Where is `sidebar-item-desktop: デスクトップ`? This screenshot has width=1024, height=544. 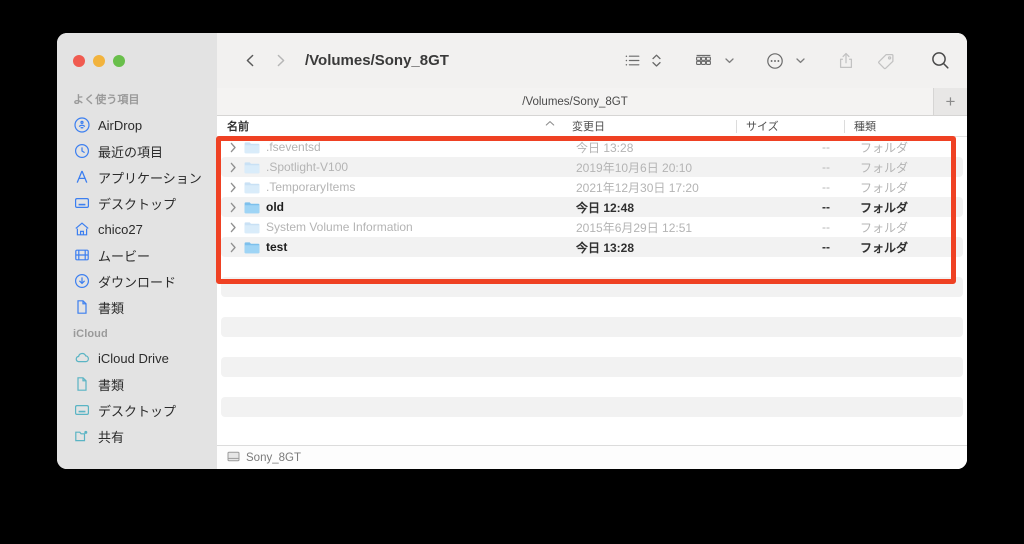
sidebar-item-desktop: デスクトップ is located at coordinates (137, 203).